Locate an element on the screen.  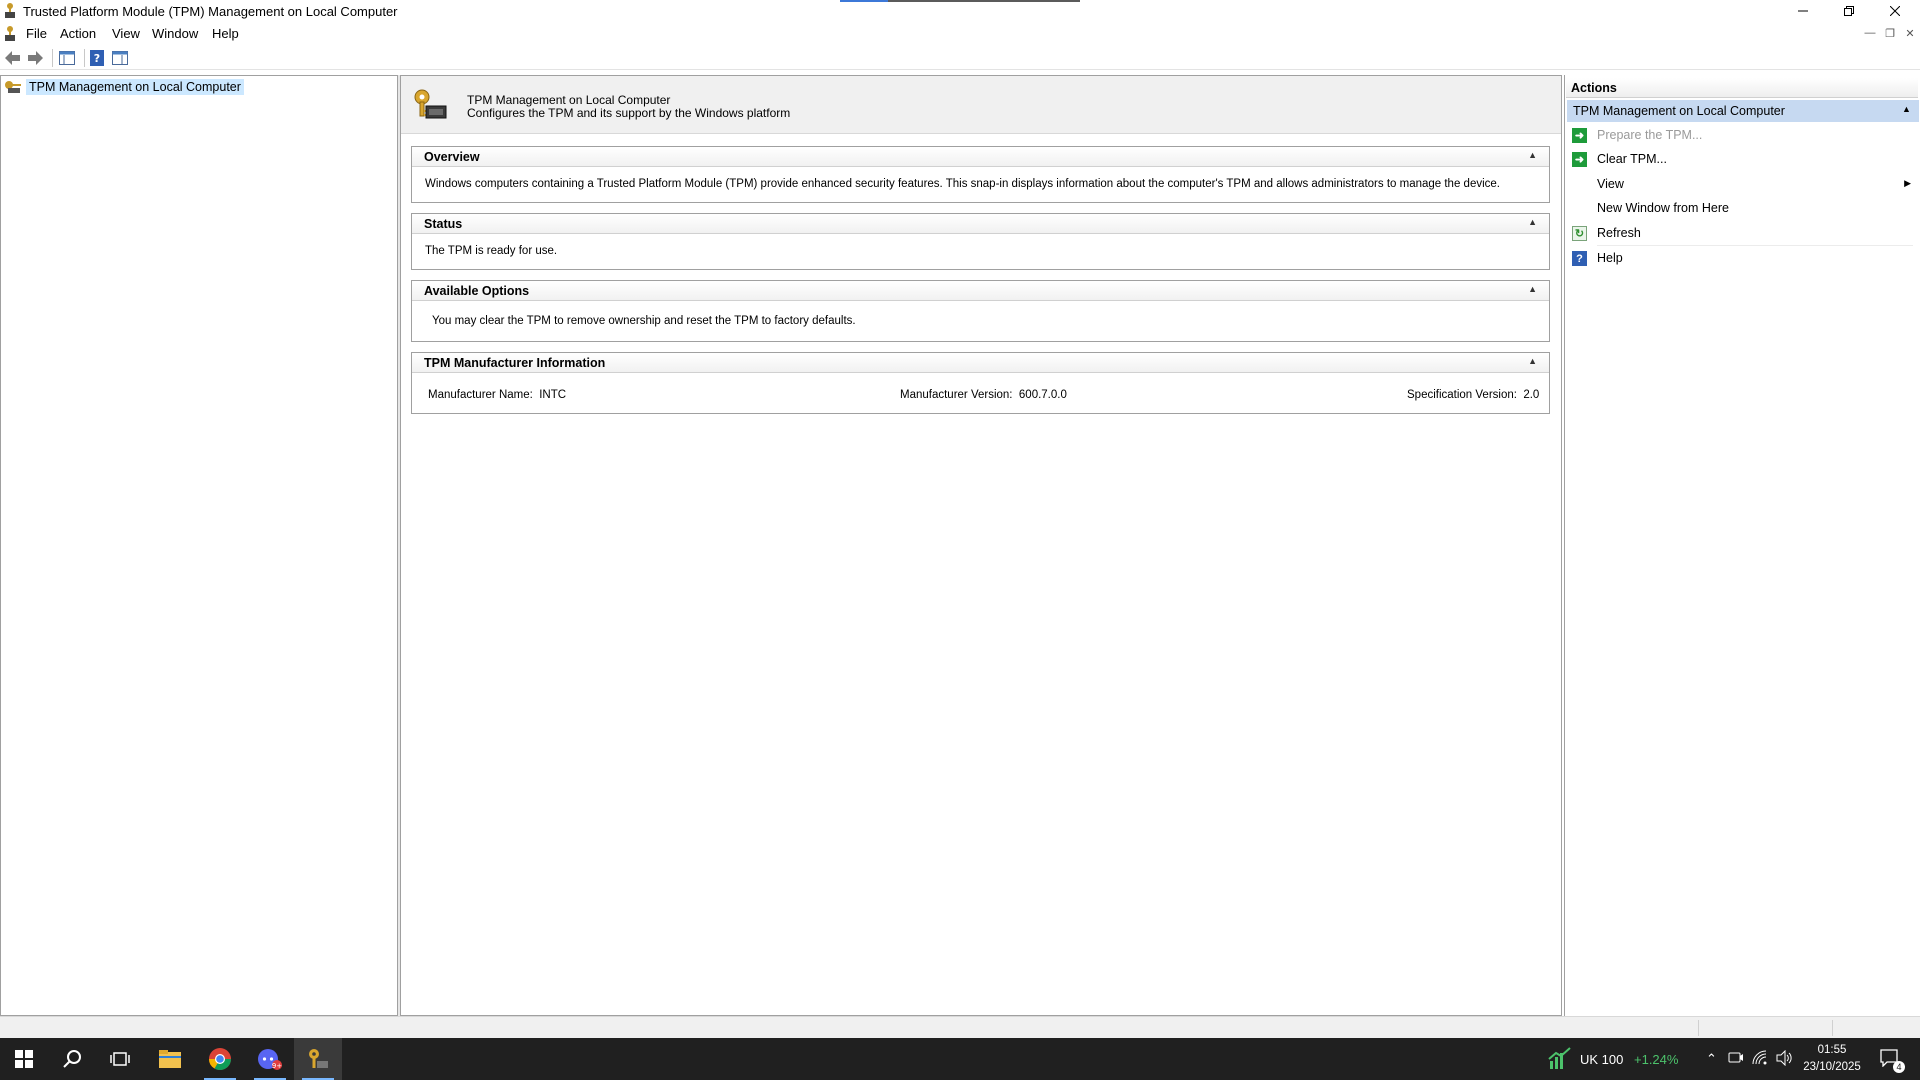
status-header: Status ▲ is located at coordinates (980, 224).